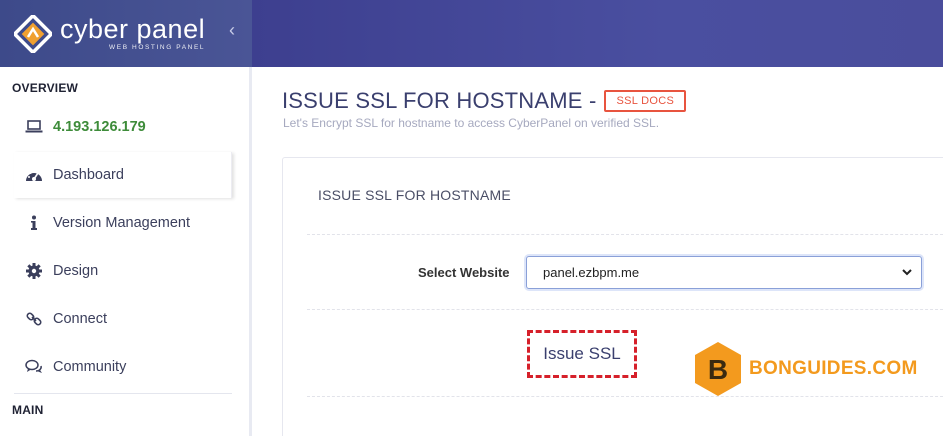 The image size is (943, 436). I want to click on ssl-docs-button: SSL DOCS, so click(645, 101).